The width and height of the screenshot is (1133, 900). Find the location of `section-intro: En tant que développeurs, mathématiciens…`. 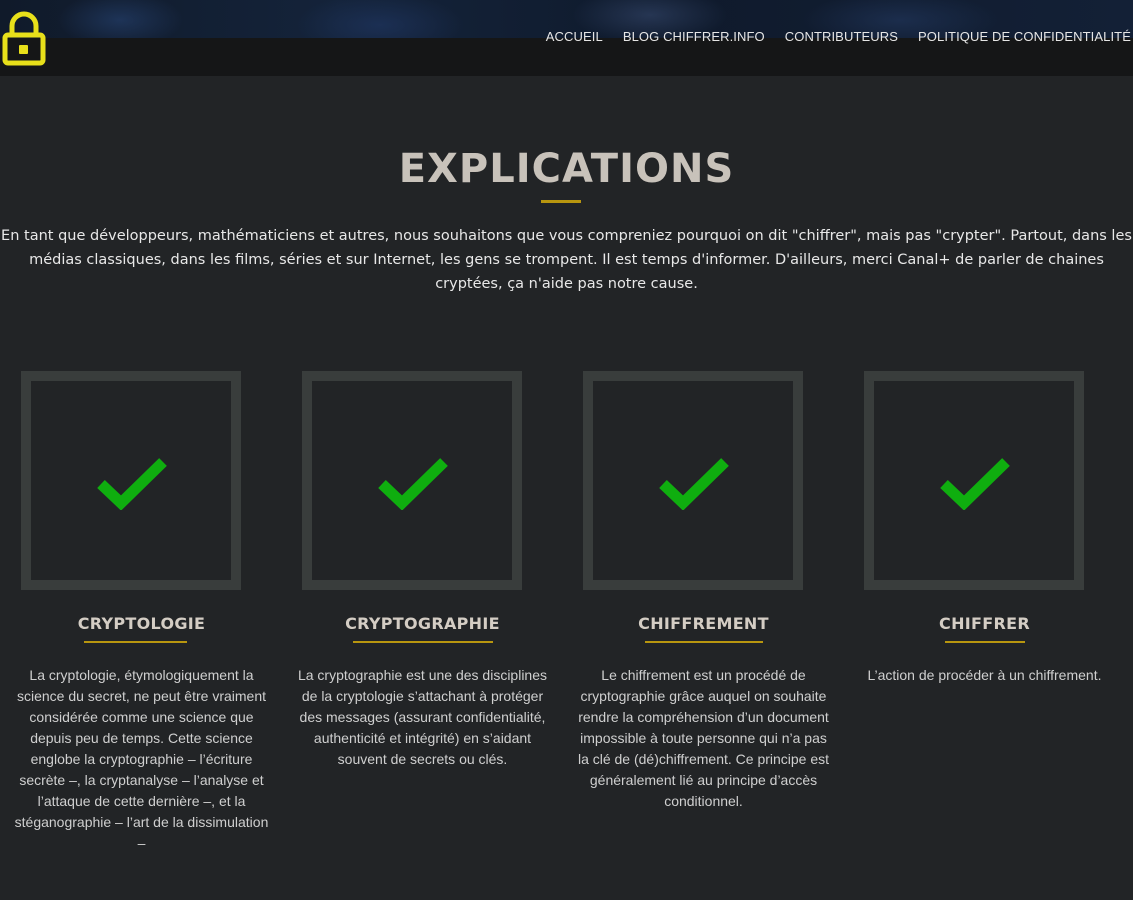

section-intro: En tant que développeurs, mathématiciens… is located at coordinates (566, 260).